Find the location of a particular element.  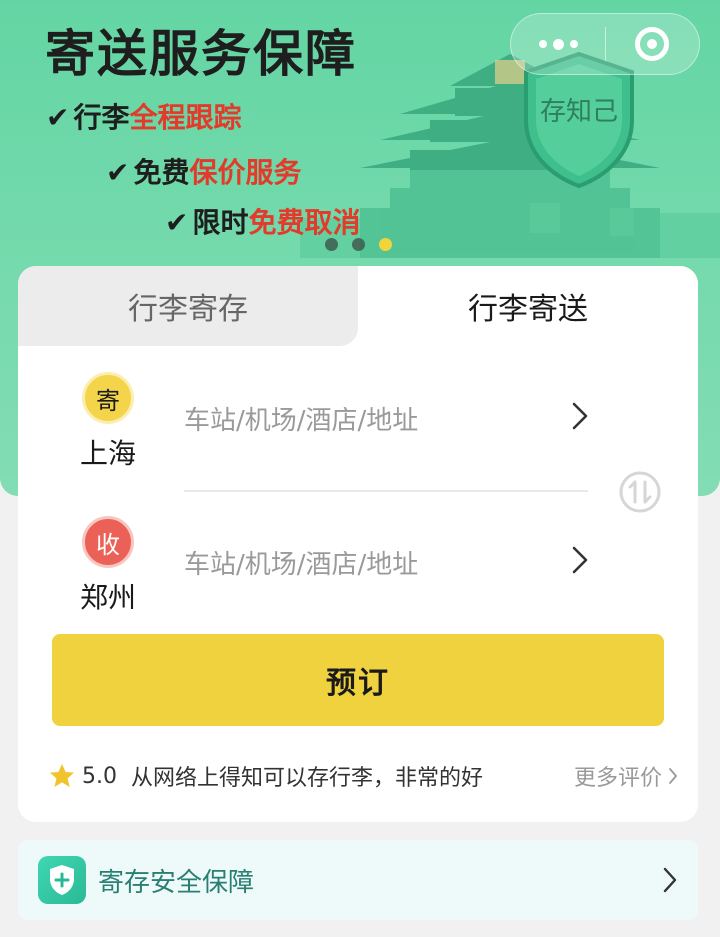

more-reviews-label: 更多评价 is located at coordinates (617, 778).